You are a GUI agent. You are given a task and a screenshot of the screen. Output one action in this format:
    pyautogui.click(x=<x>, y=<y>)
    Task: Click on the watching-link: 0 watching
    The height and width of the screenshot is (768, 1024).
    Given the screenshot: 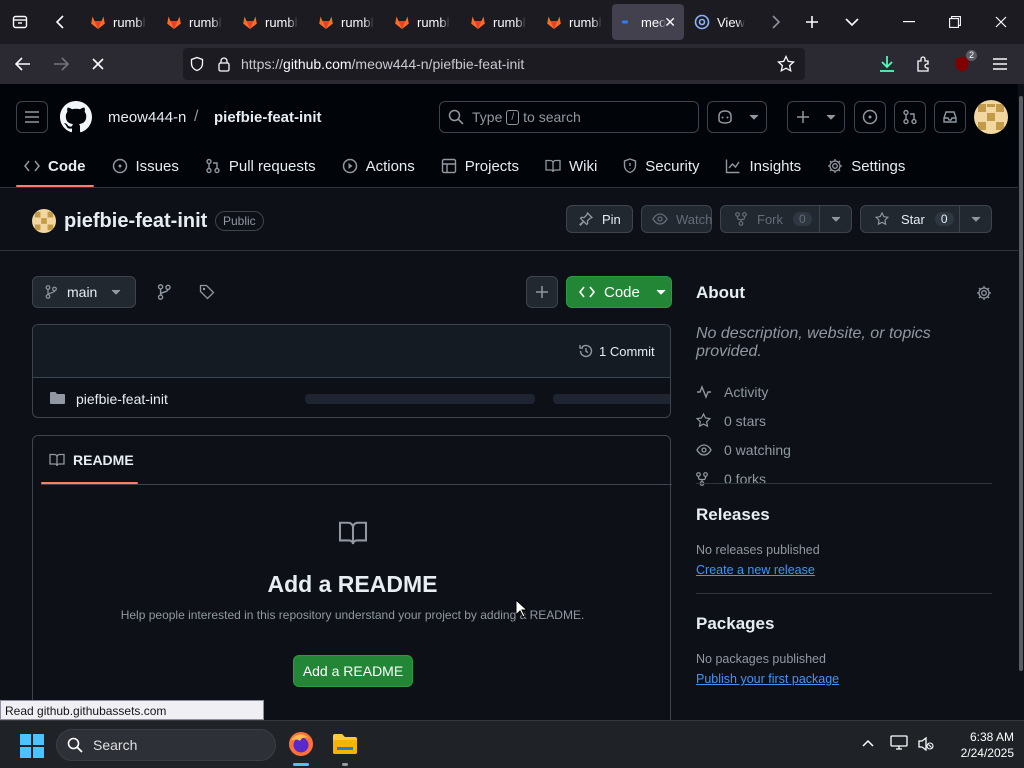 What is the action you would take?
    pyautogui.click(x=844, y=449)
    